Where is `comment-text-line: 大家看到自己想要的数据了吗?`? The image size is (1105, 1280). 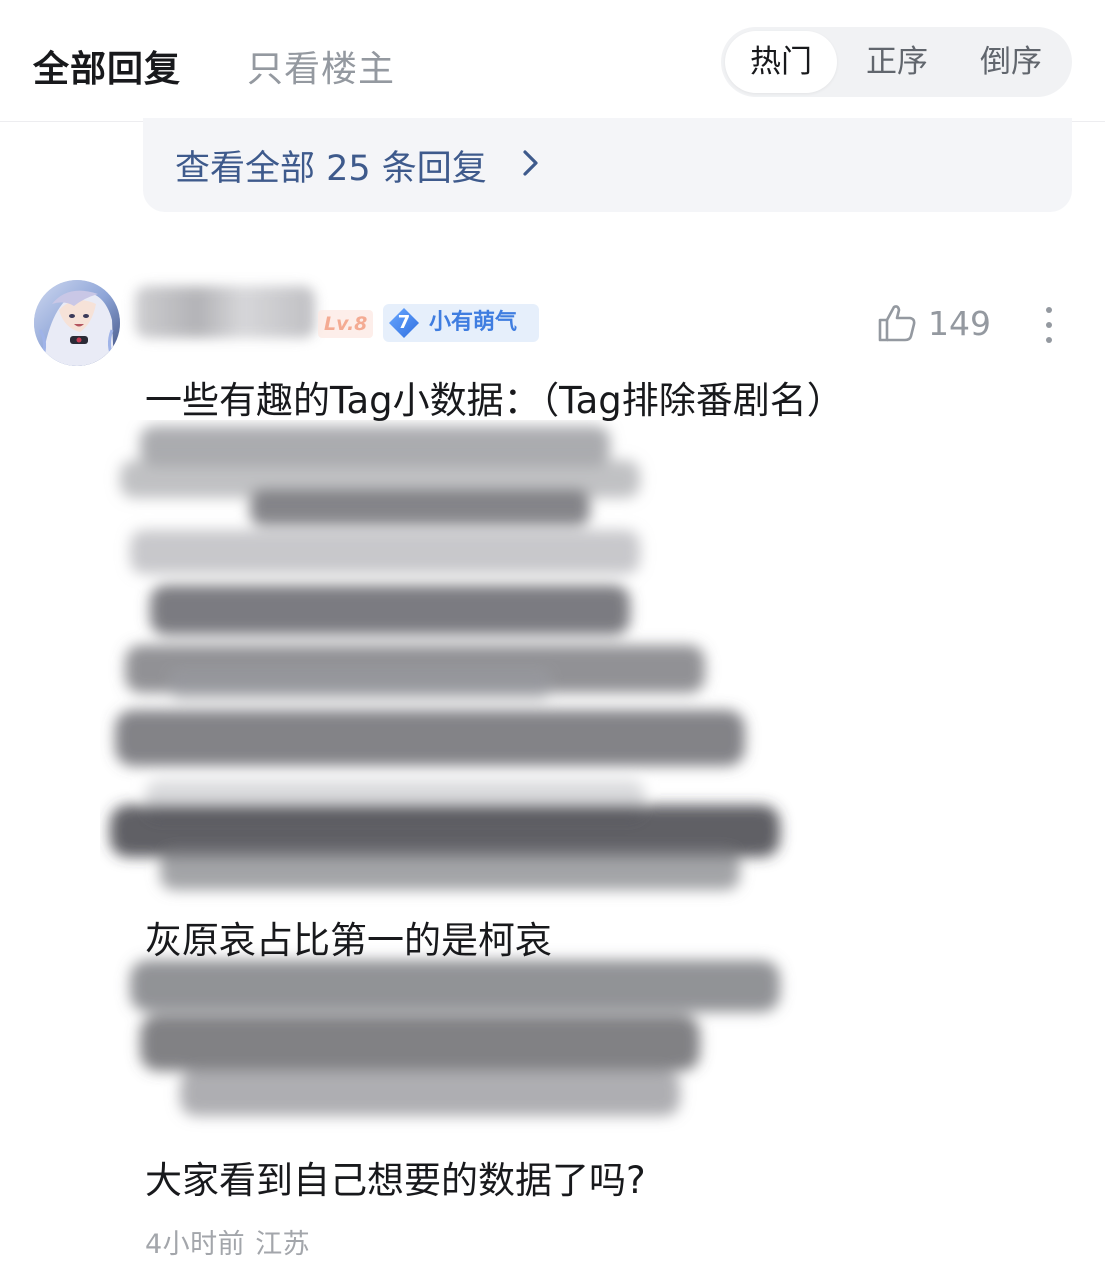 comment-text-line: 大家看到自己想要的数据了吗? is located at coordinates (395, 1180).